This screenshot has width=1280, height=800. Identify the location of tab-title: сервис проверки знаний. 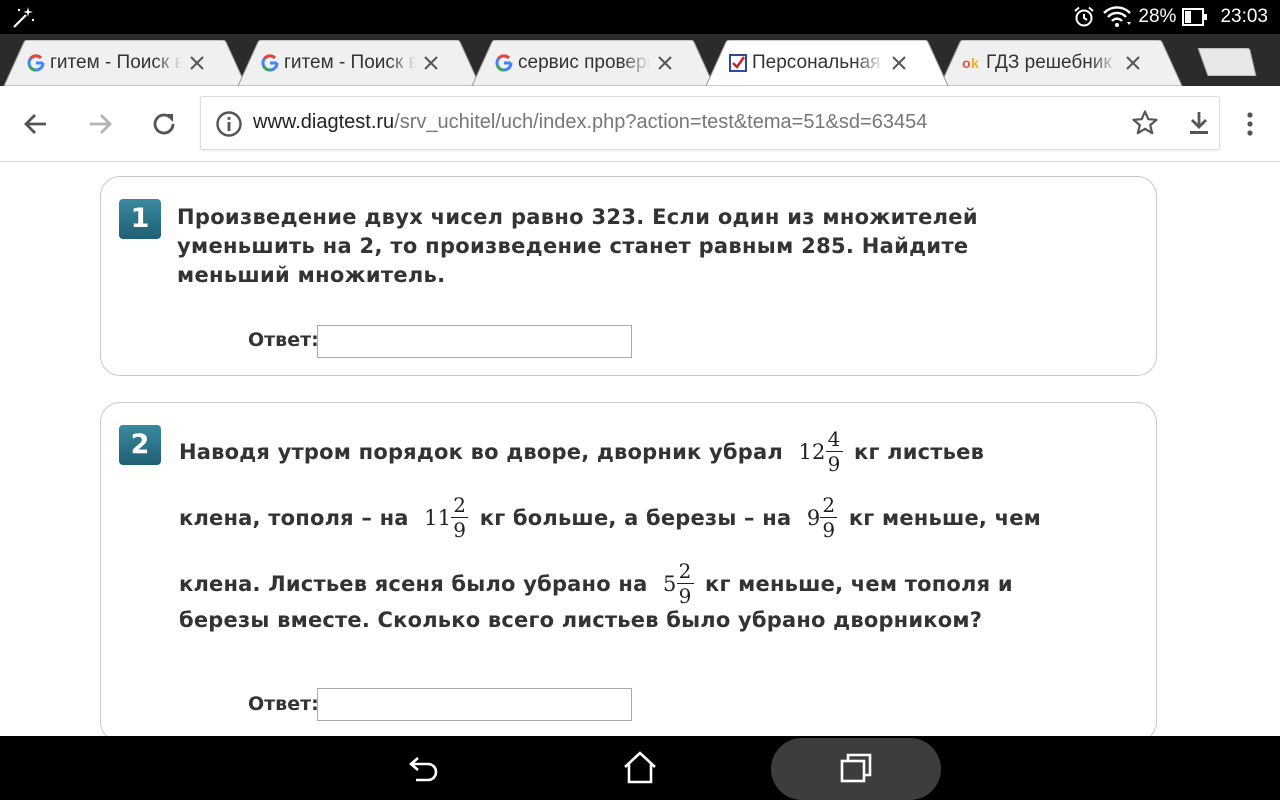
(584, 63).